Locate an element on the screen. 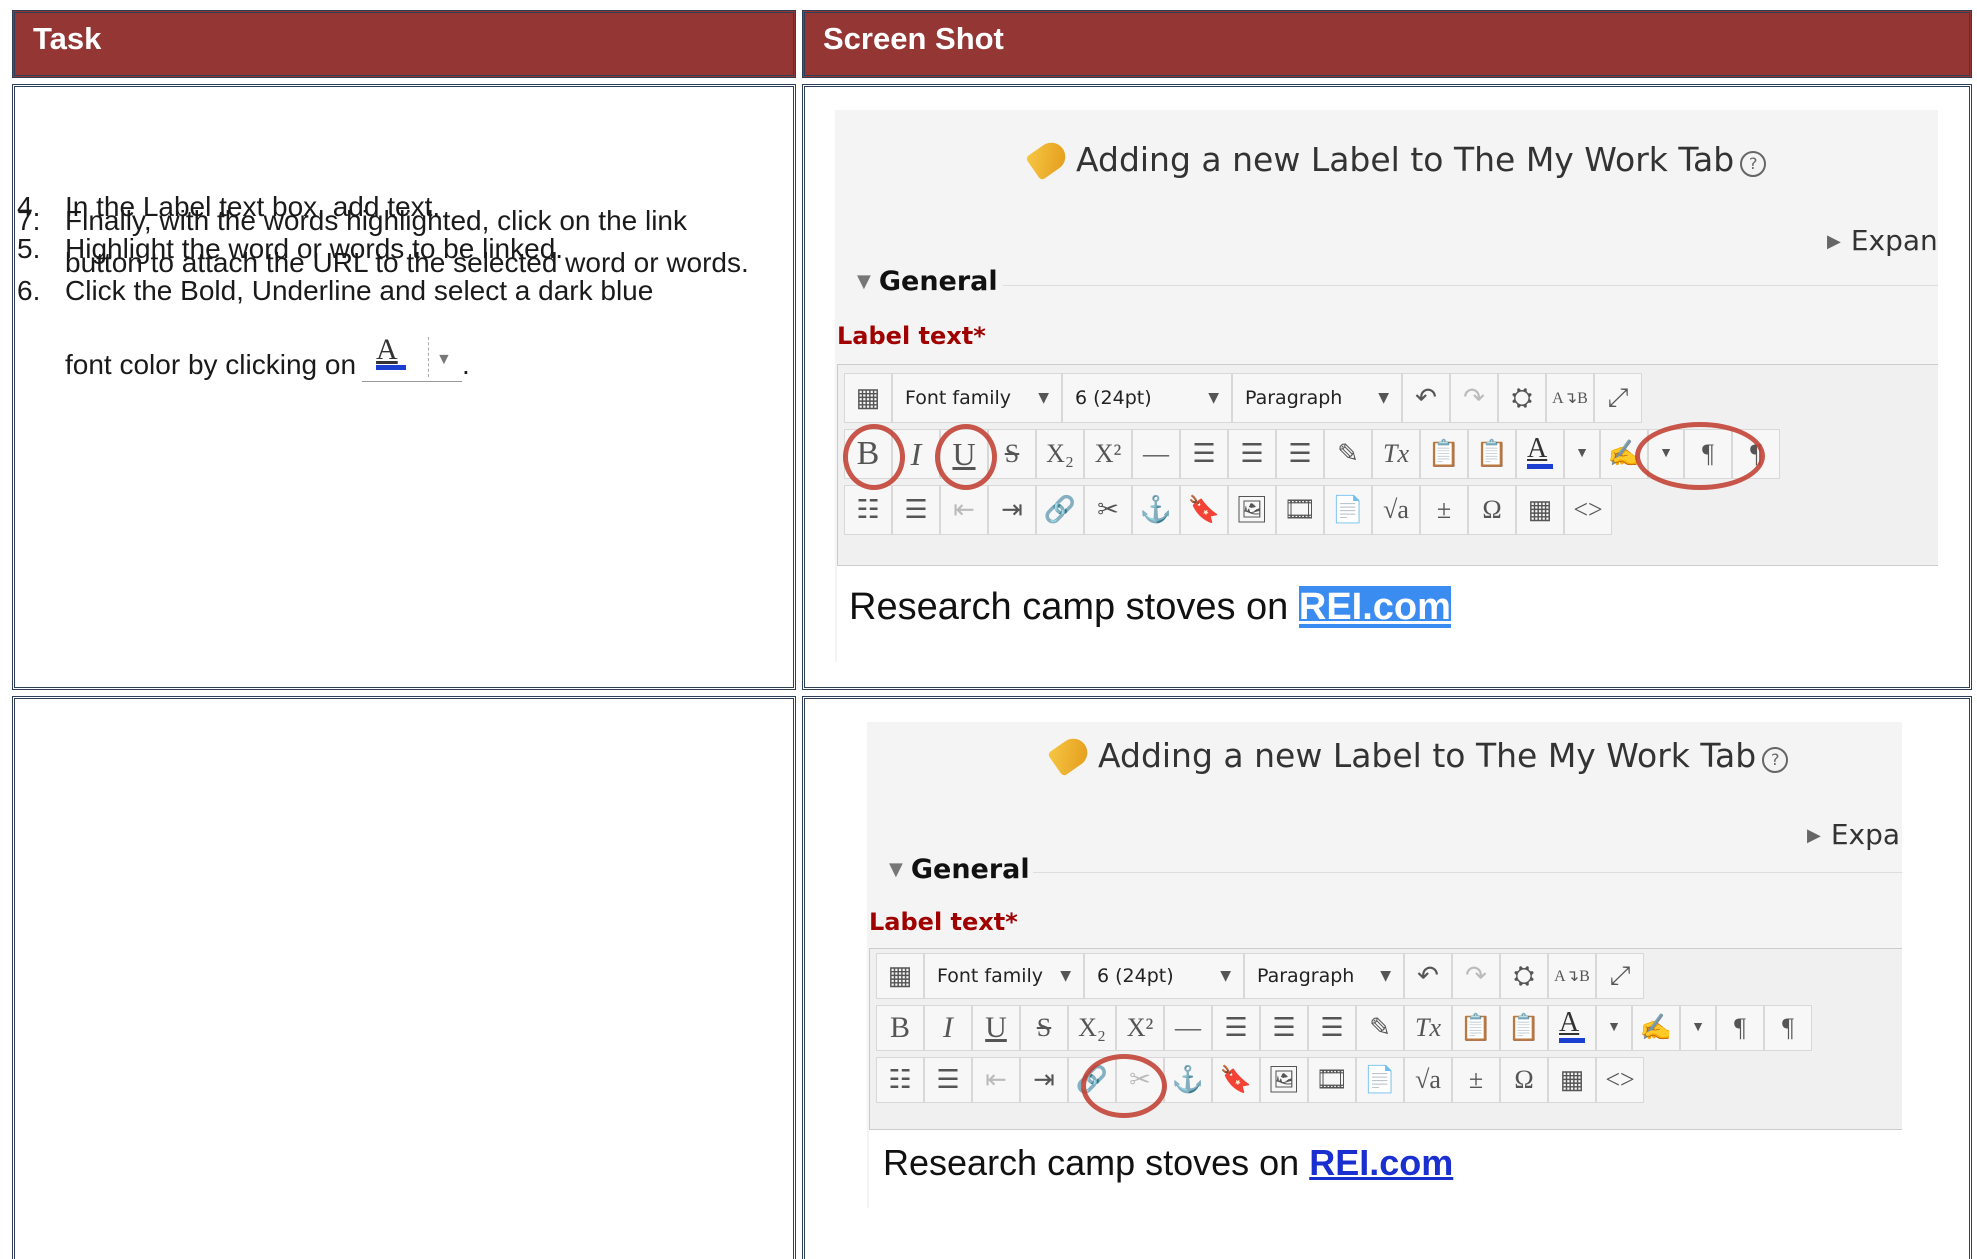  link-icon: 🔗 is located at coordinates (1060, 510).